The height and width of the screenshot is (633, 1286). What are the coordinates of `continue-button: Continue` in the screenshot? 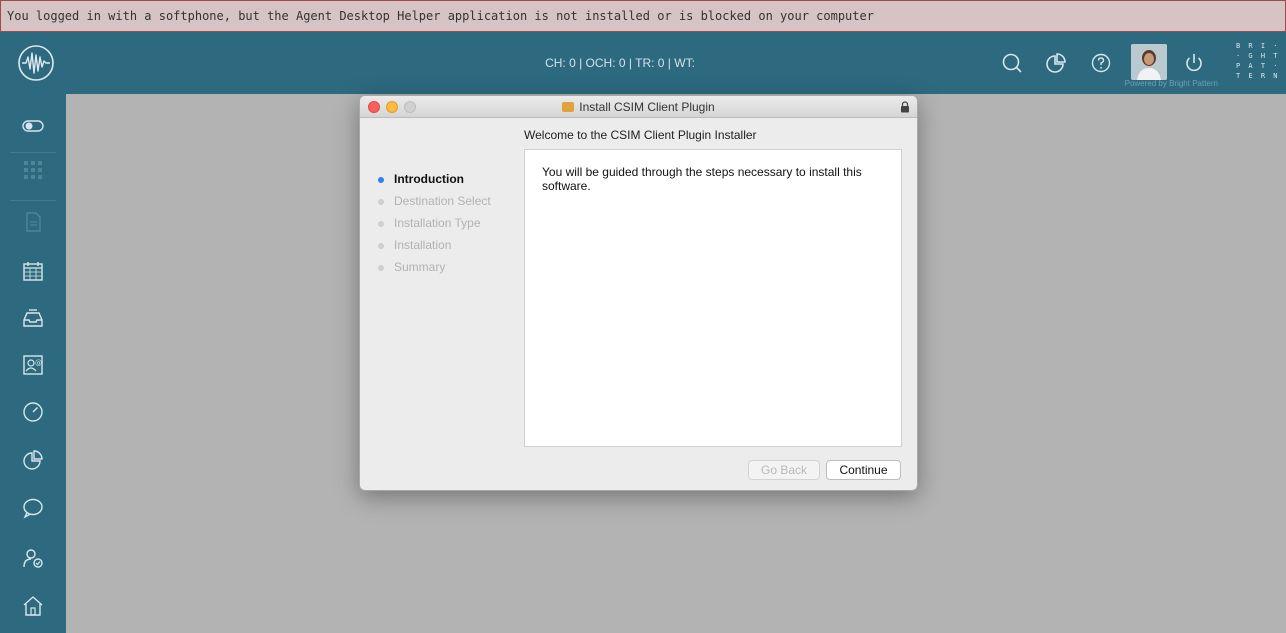 It's located at (863, 470).